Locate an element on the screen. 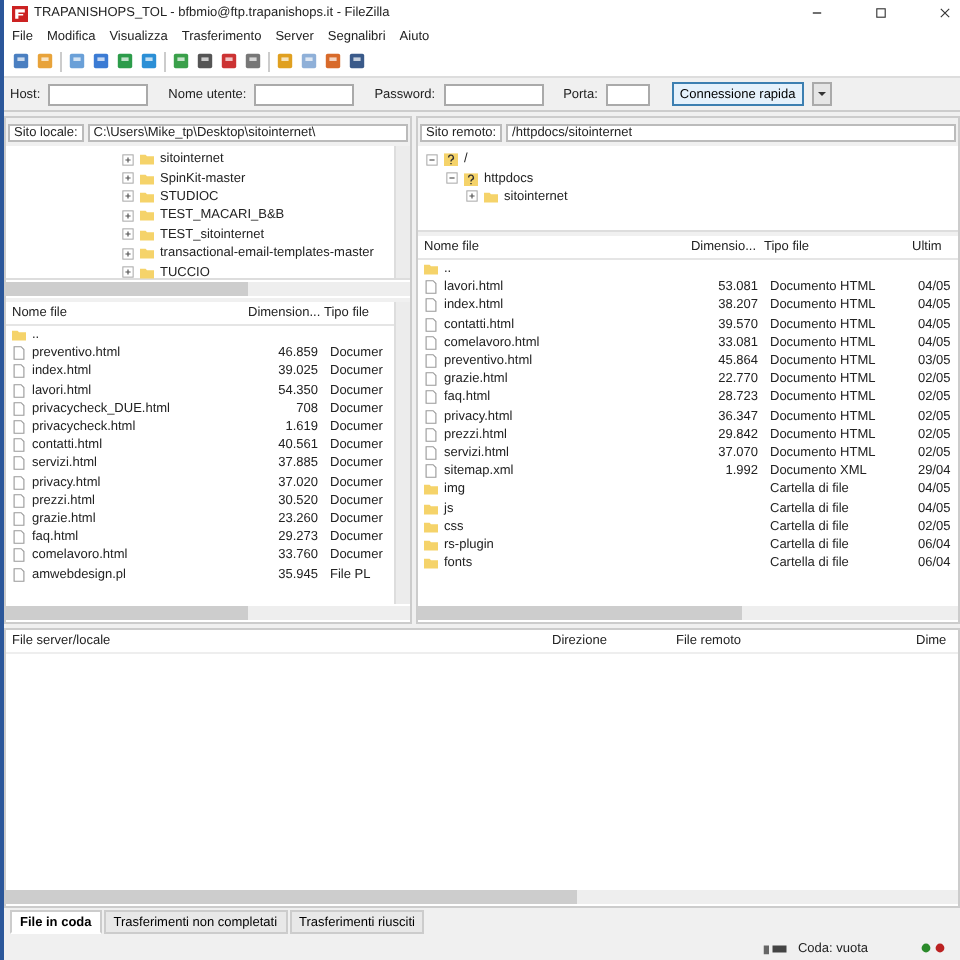 The width and height of the screenshot is (960, 960). username-field is located at coordinates (304, 94).